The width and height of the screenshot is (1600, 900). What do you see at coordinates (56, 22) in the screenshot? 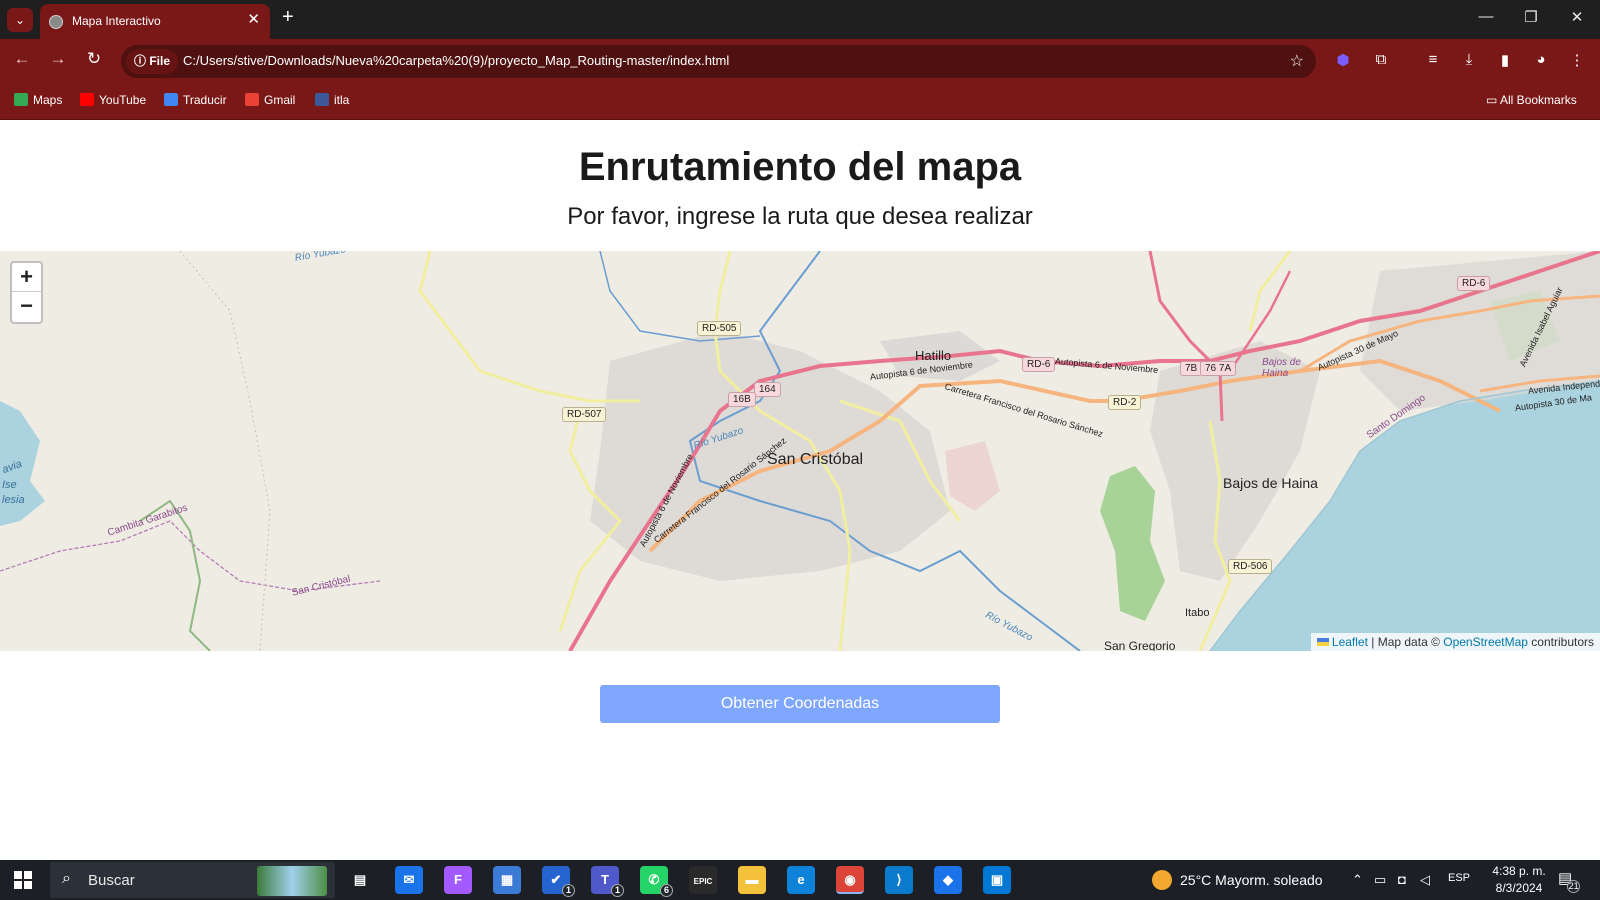
I see `globe-icon` at bounding box center [56, 22].